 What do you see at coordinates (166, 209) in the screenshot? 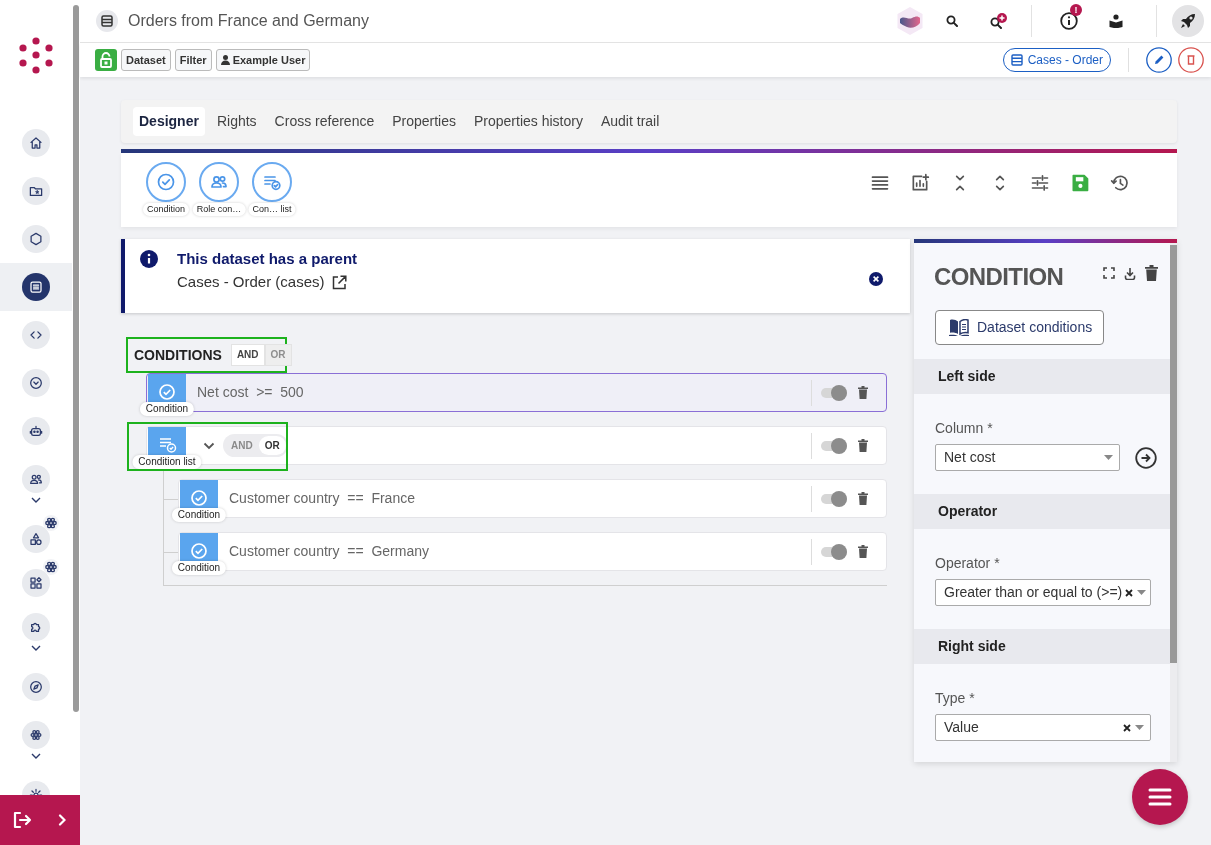
I see `palette-label: Condition` at bounding box center [166, 209].